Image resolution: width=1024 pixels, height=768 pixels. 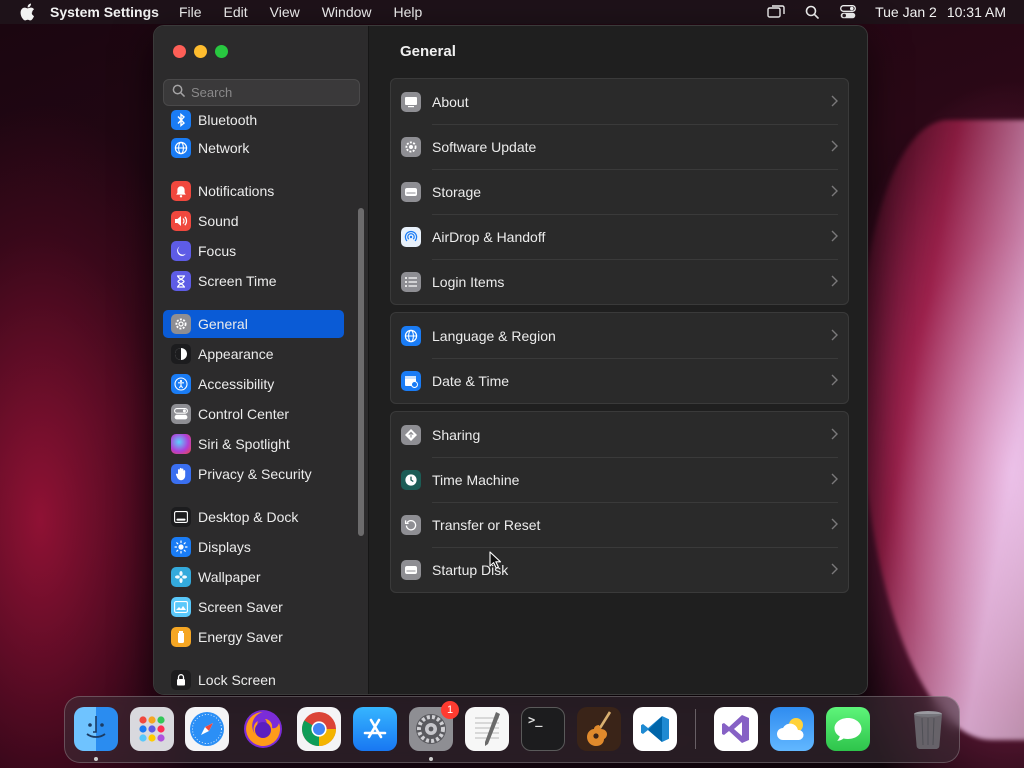 I want to click on guitar-icon, so click(x=599, y=729).